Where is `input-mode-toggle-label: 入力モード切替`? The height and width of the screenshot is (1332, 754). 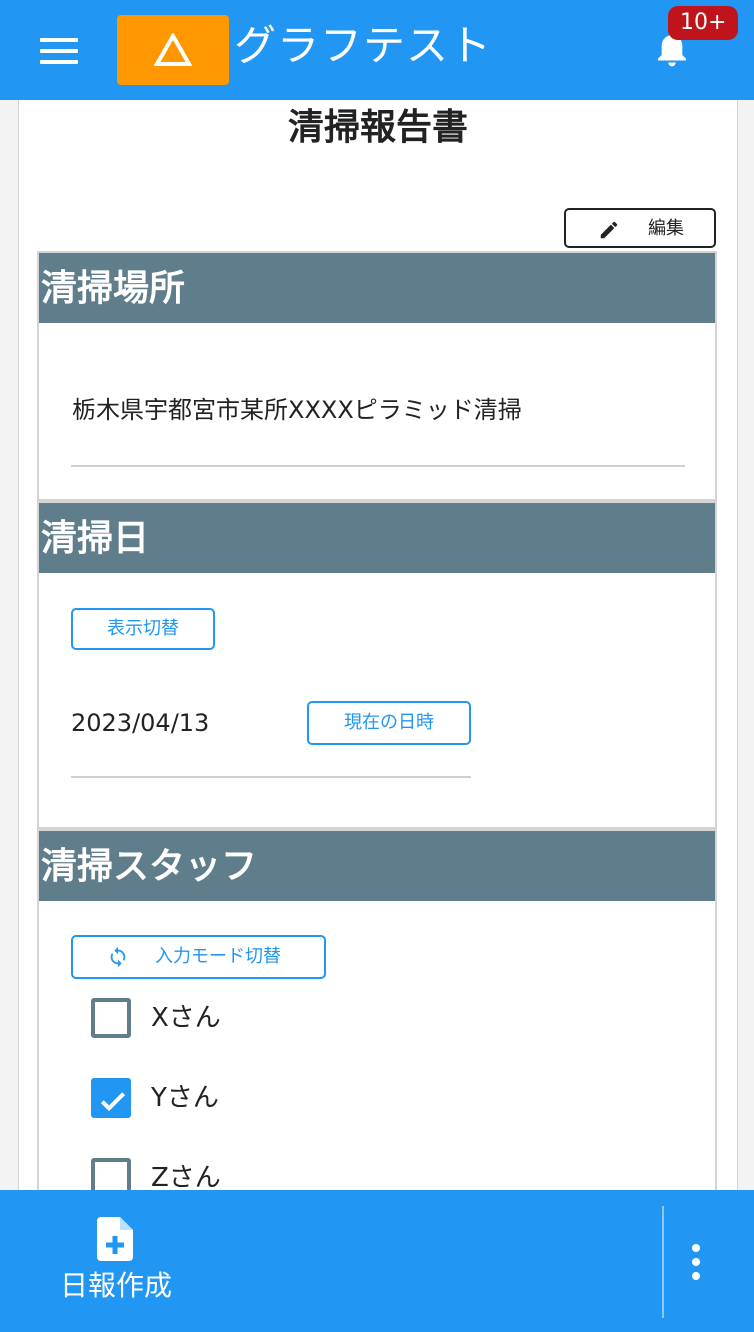 input-mode-toggle-label: 入力モード切替 is located at coordinates (218, 956).